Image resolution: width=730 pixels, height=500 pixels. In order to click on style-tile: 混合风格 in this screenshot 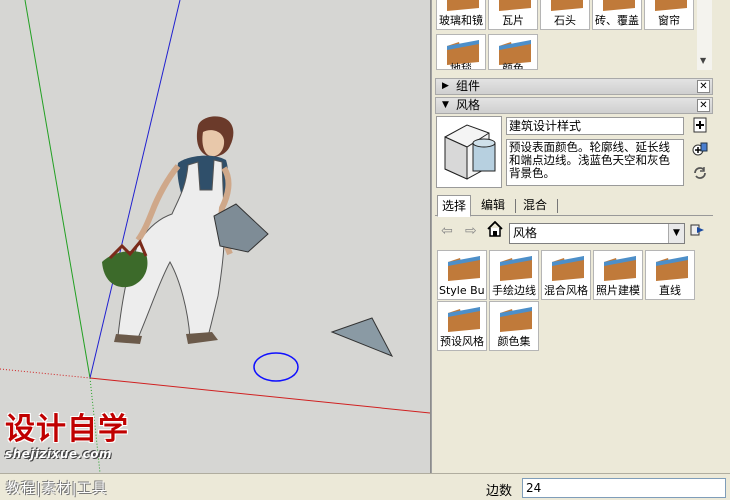, I will do `click(566, 275)`.